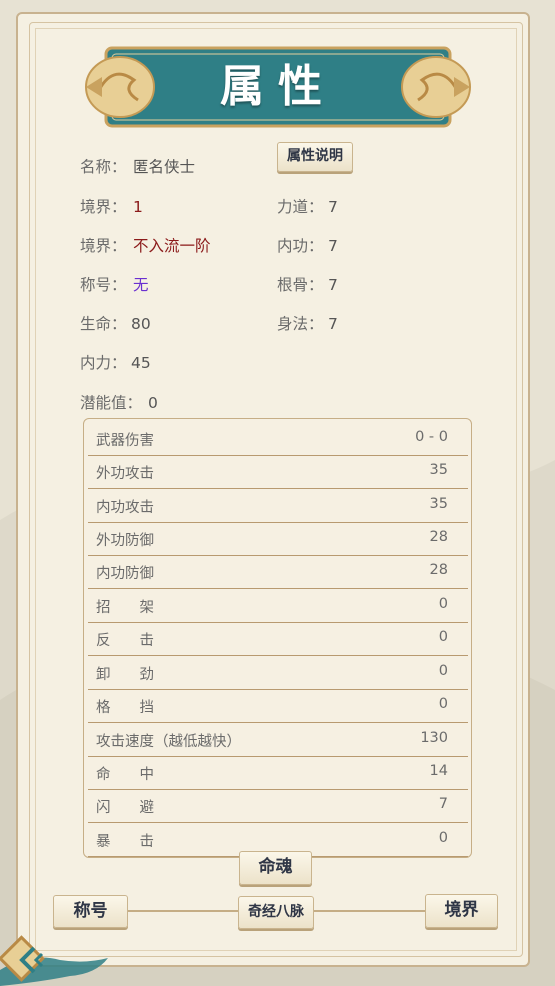 This screenshot has width=555, height=986. Describe the element at coordinates (300, 207) in the screenshot. I see `strength-label: 力道：` at that location.